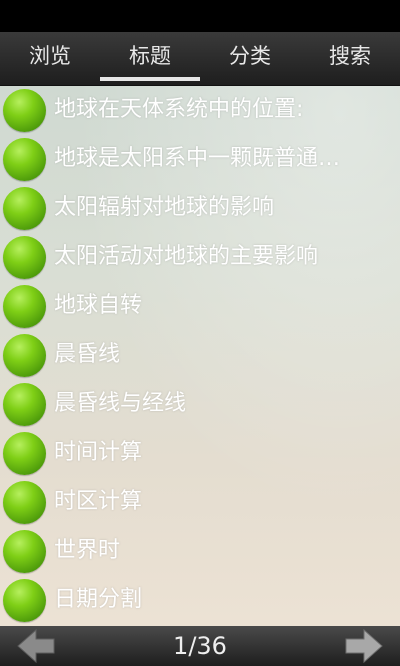 This screenshot has height=666, width=400. I want to click on list-item-label: 时间计算, so click(98, 452).